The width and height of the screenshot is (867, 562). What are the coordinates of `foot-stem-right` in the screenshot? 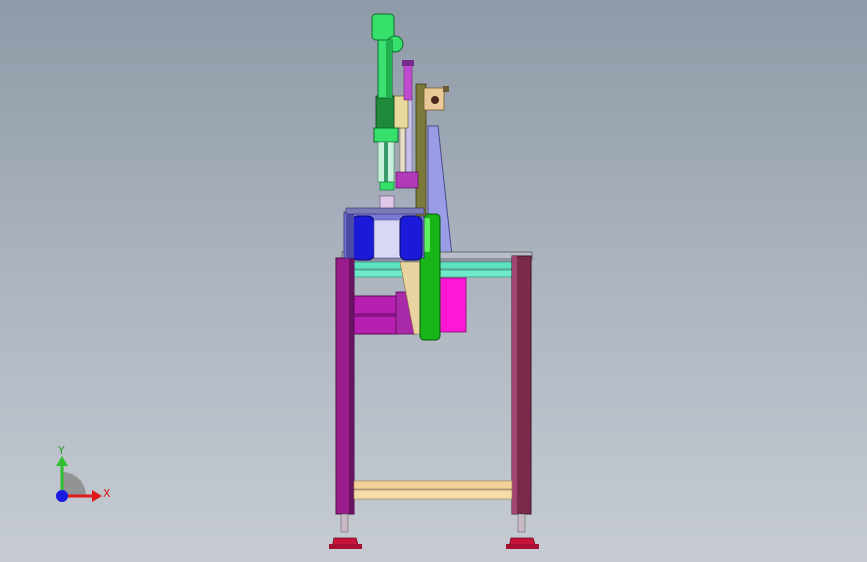 It's located at (521, 523).